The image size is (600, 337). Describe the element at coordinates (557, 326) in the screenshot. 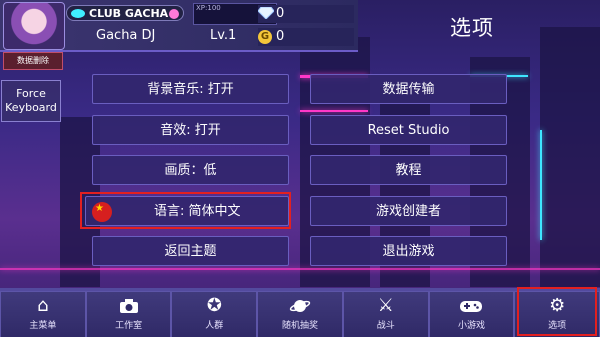

I see `nav-label: 选项` at that location.